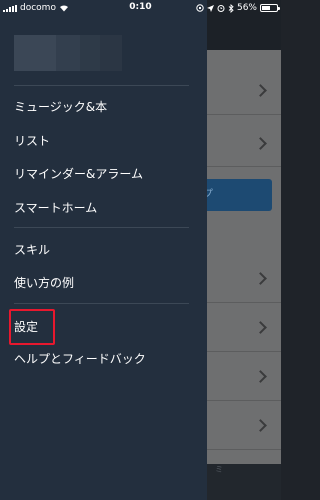  I want to click on menu-item-reminders-alarms: リマインダー&アラーム, so click(78, 173).